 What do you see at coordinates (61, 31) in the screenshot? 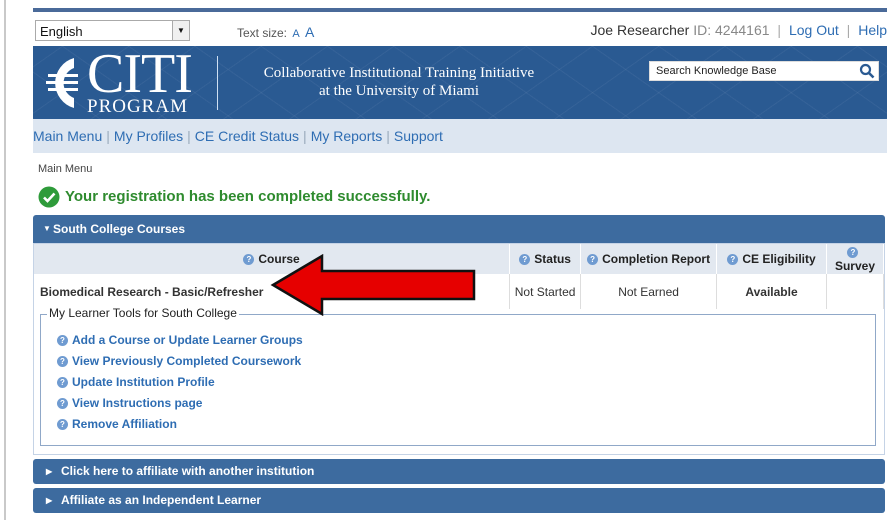
I see `language-value: English` at bounding box center [61, 31].